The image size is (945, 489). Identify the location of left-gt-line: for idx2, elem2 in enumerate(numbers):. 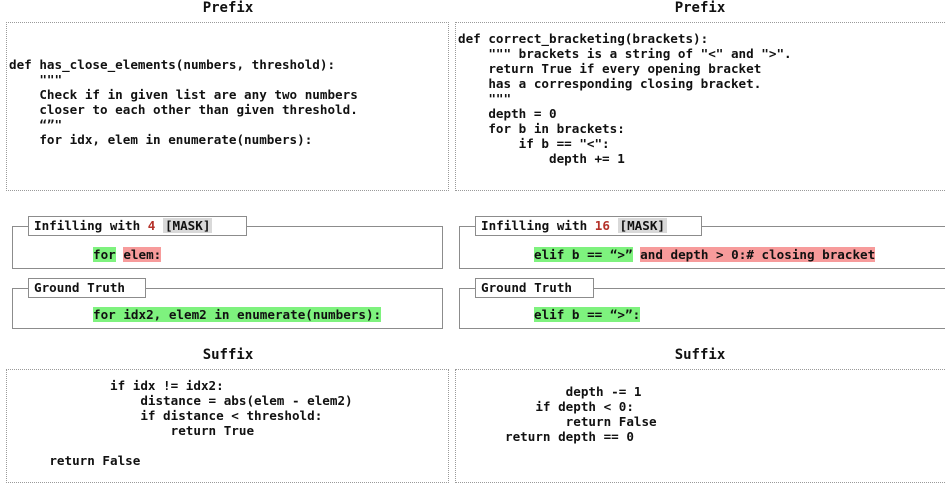
(237, 315).